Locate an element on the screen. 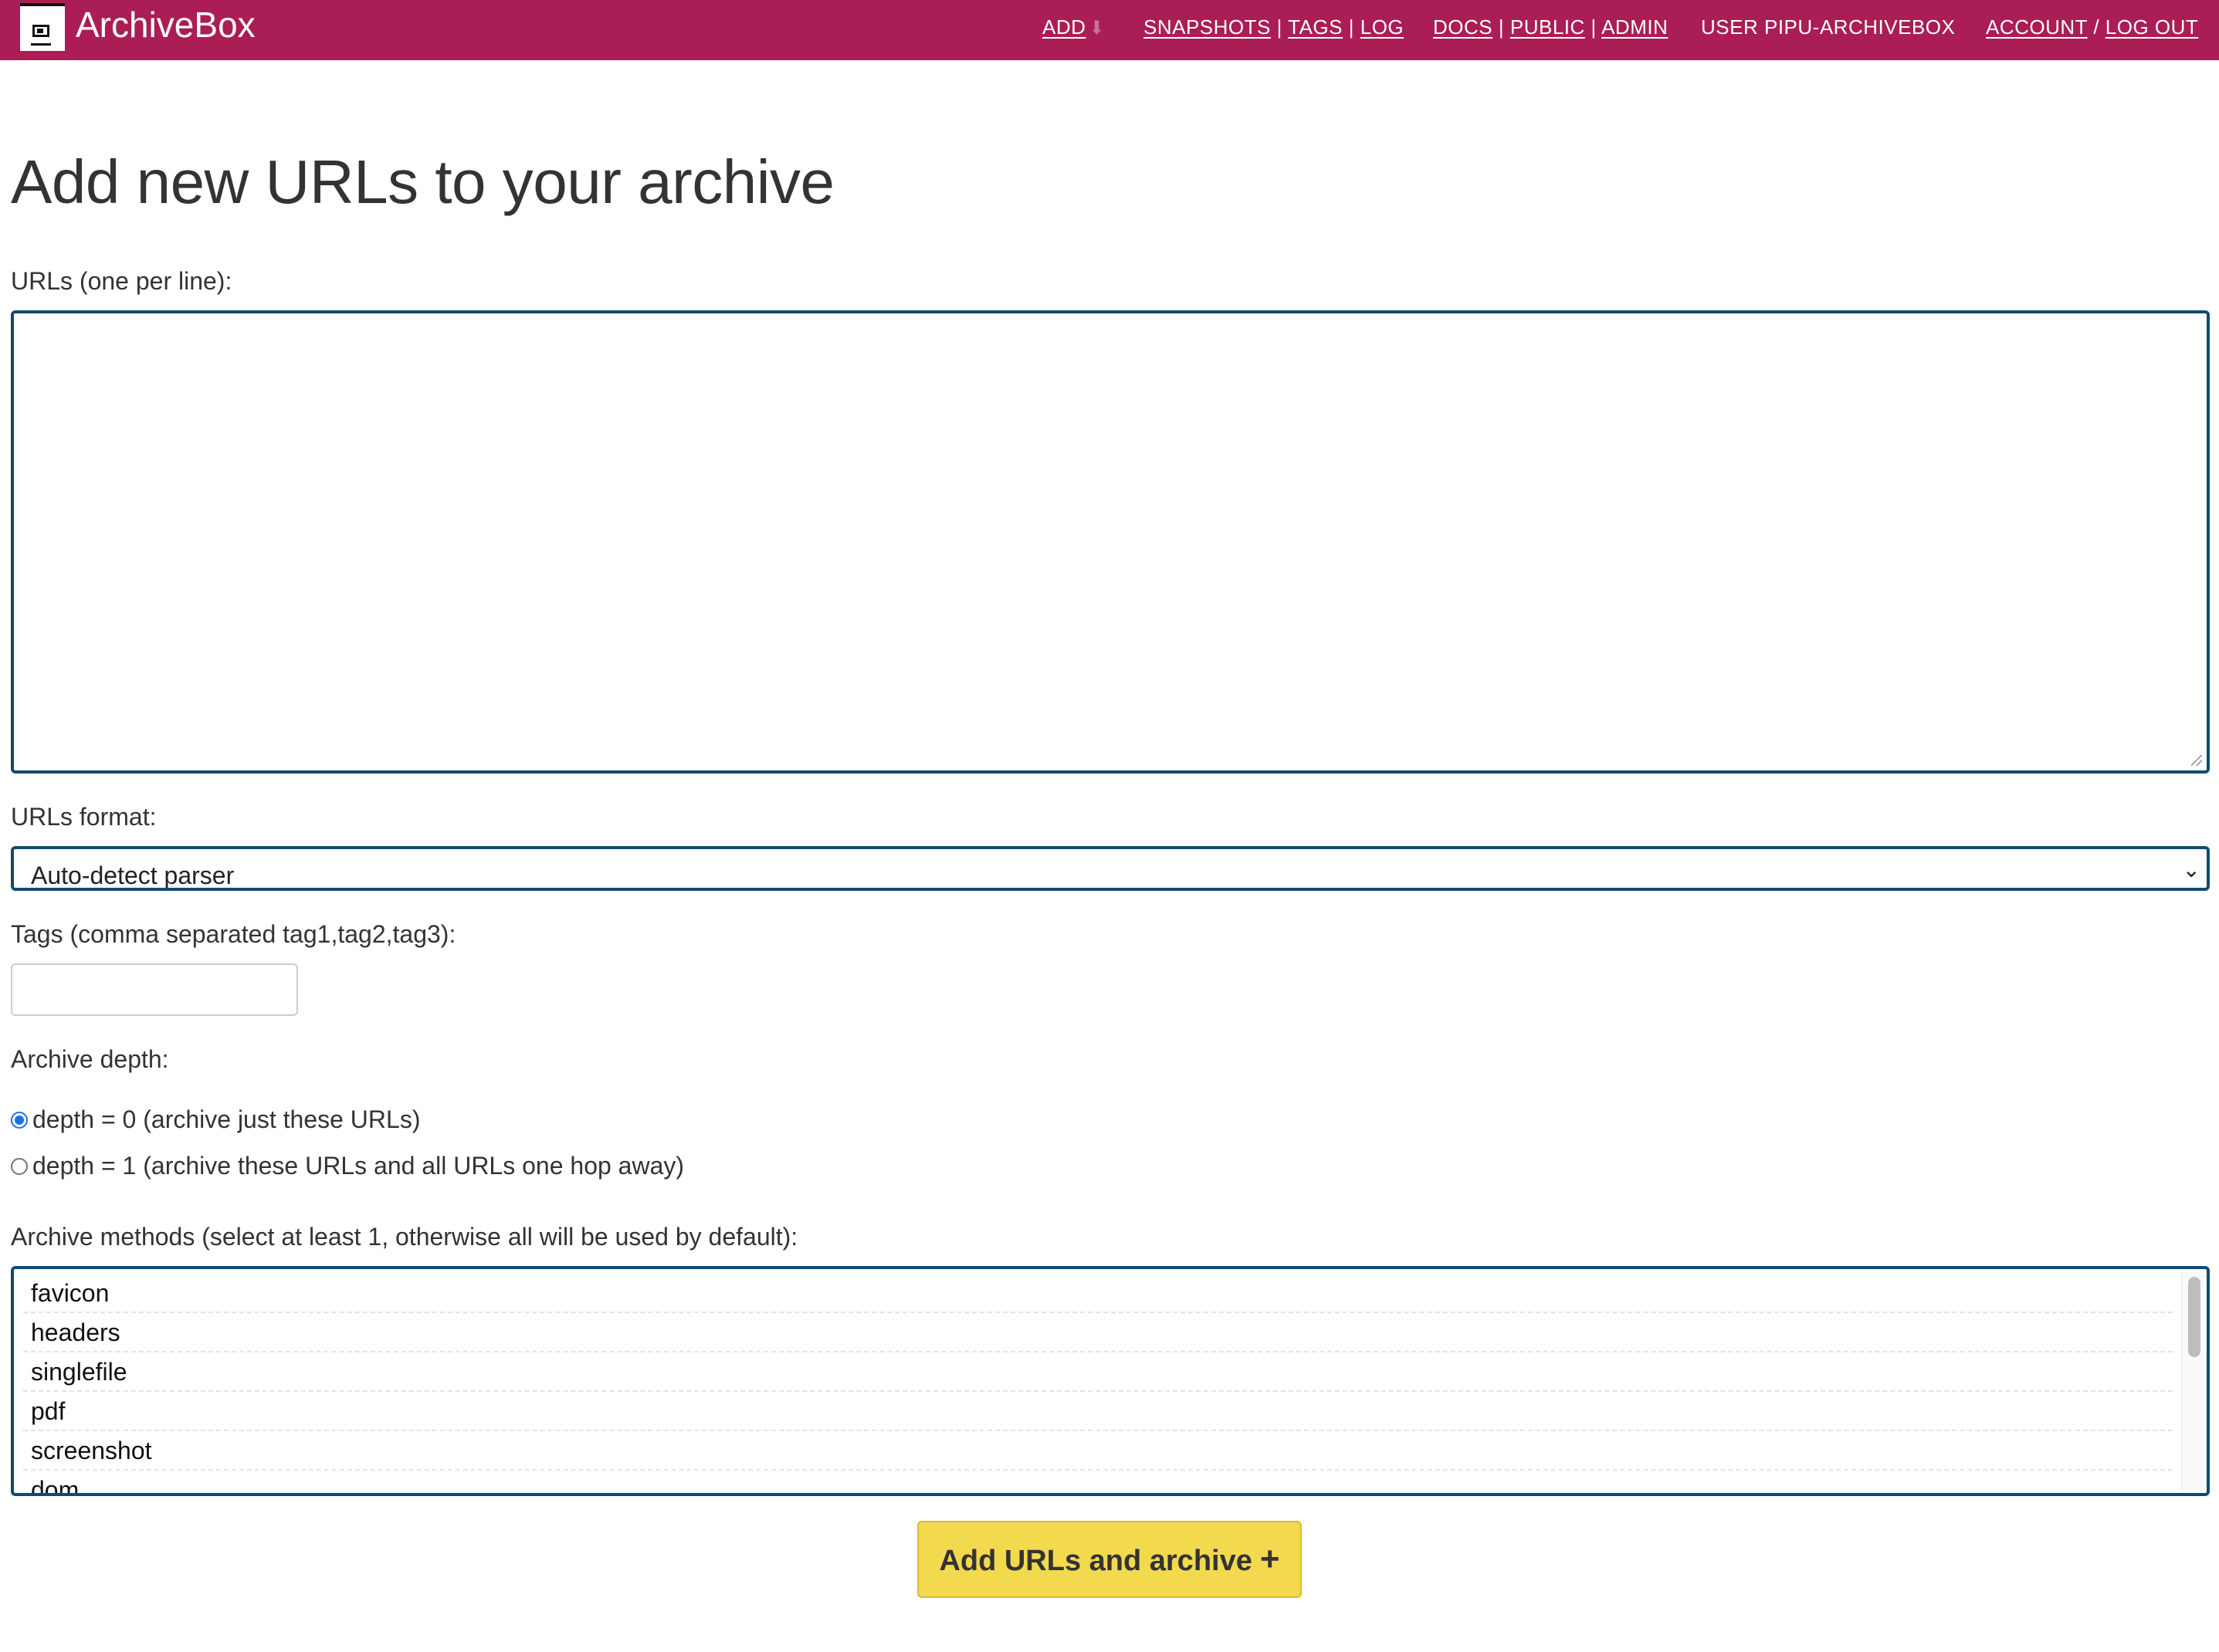 The height and width of the screenshot is (1652, 2219). tags-label: Tags (comma separated tag1,tag2,tag3): is located at coordinates (233, 934).